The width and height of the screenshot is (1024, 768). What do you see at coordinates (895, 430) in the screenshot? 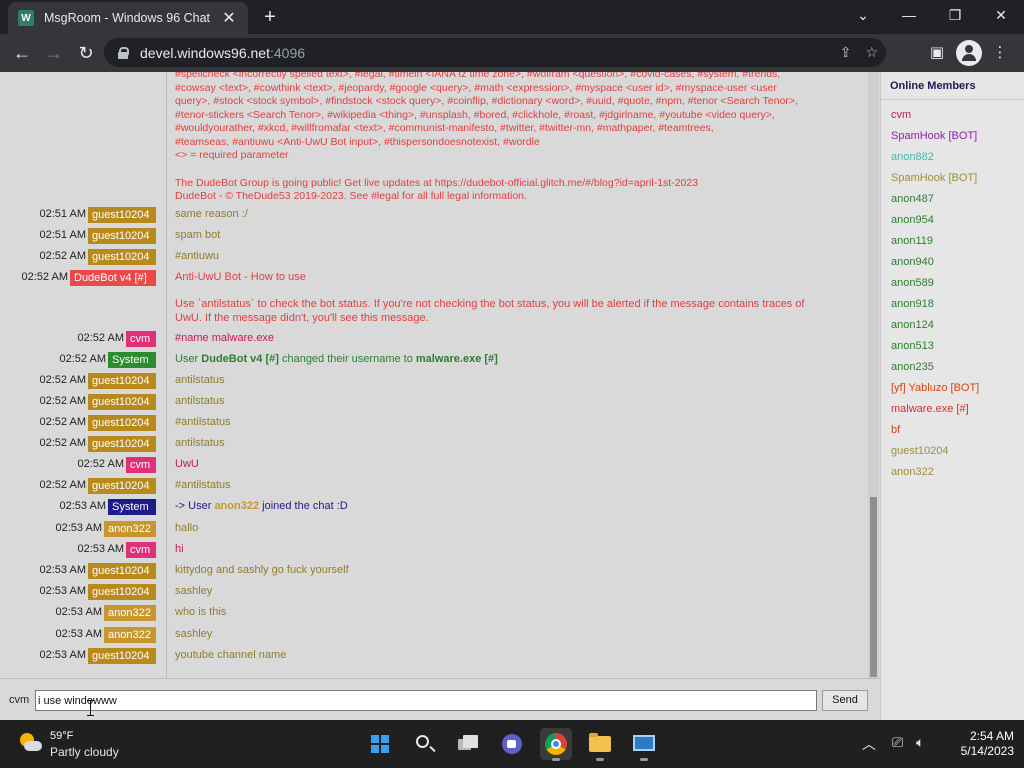
I see `member-item: bf` at bounding box center [895, 430].